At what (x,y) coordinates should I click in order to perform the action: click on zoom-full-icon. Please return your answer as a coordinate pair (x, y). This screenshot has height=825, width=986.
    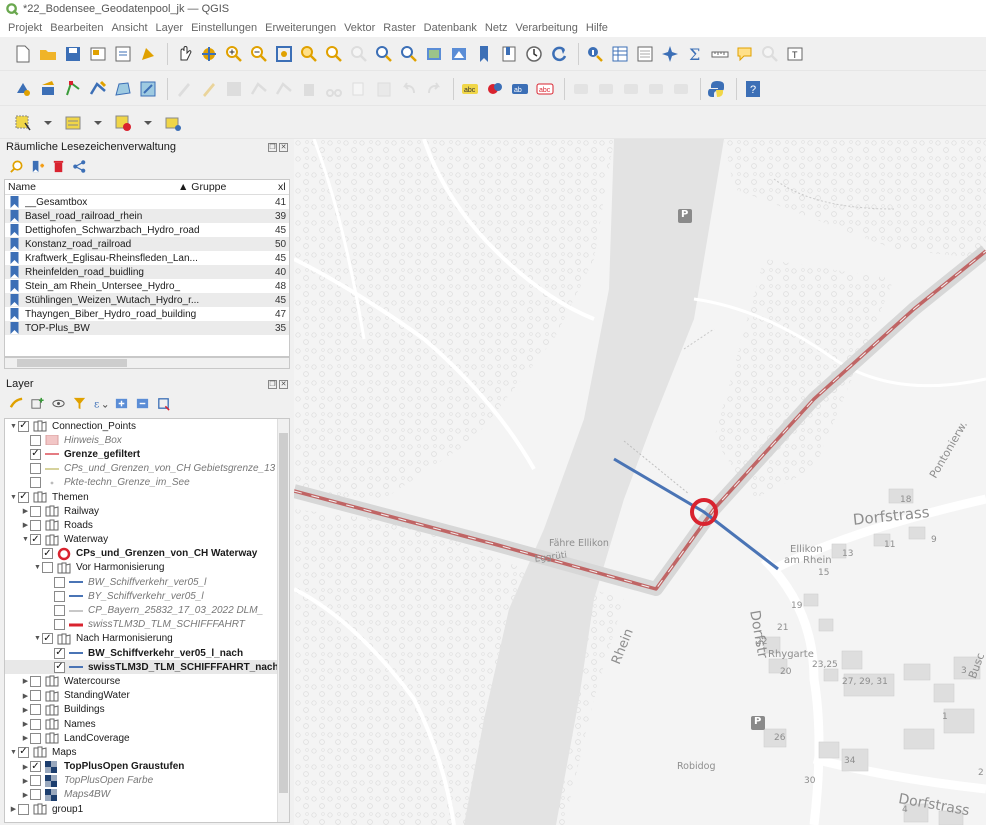
    Looking at the image, I should click on (284, 54).